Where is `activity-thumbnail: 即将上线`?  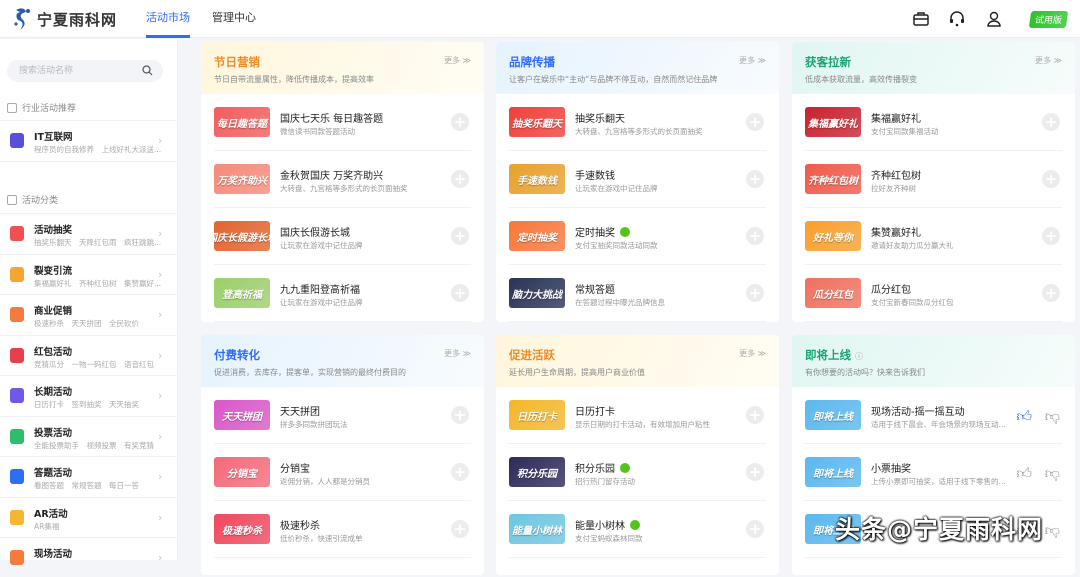 activity-thumbnail: 即将上线 is located at coordinates (833, 415).